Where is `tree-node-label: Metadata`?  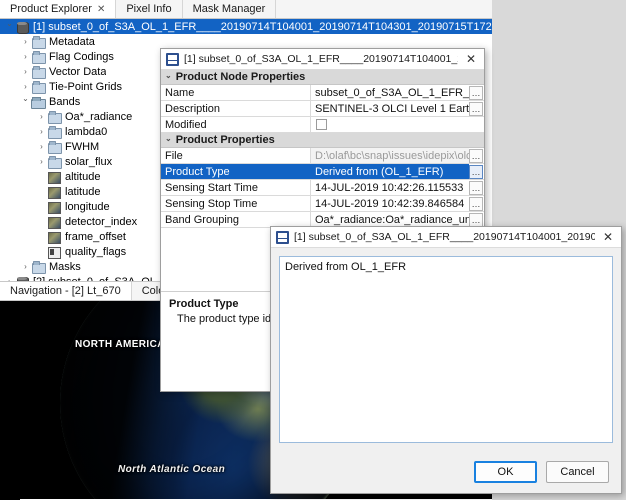
tree-node-label: Metadata is located at coordinates (72, 41).